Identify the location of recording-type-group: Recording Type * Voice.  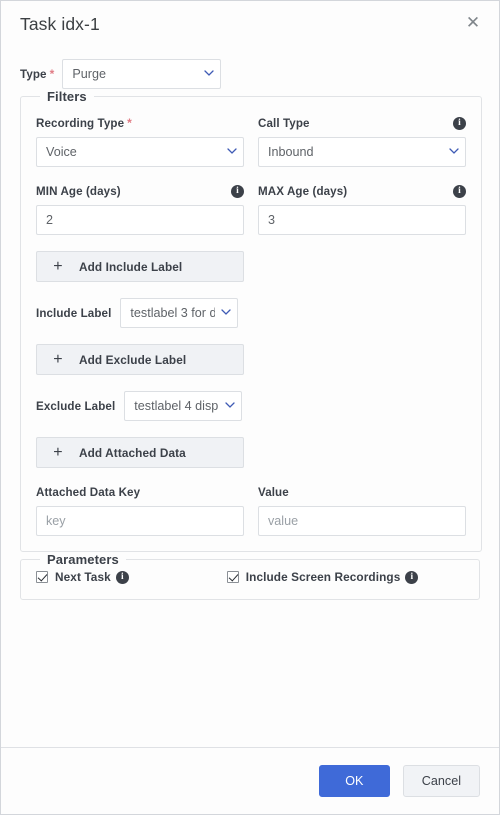
(140, 141).